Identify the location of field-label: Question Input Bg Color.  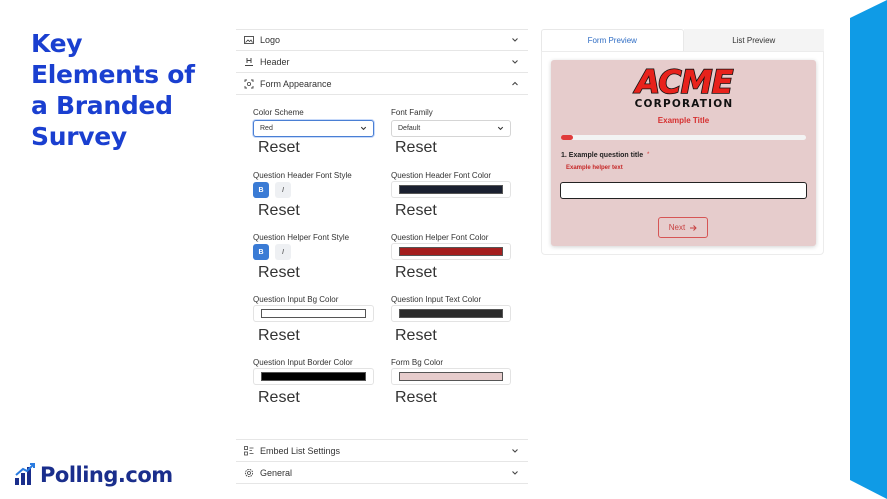
(296, 299).